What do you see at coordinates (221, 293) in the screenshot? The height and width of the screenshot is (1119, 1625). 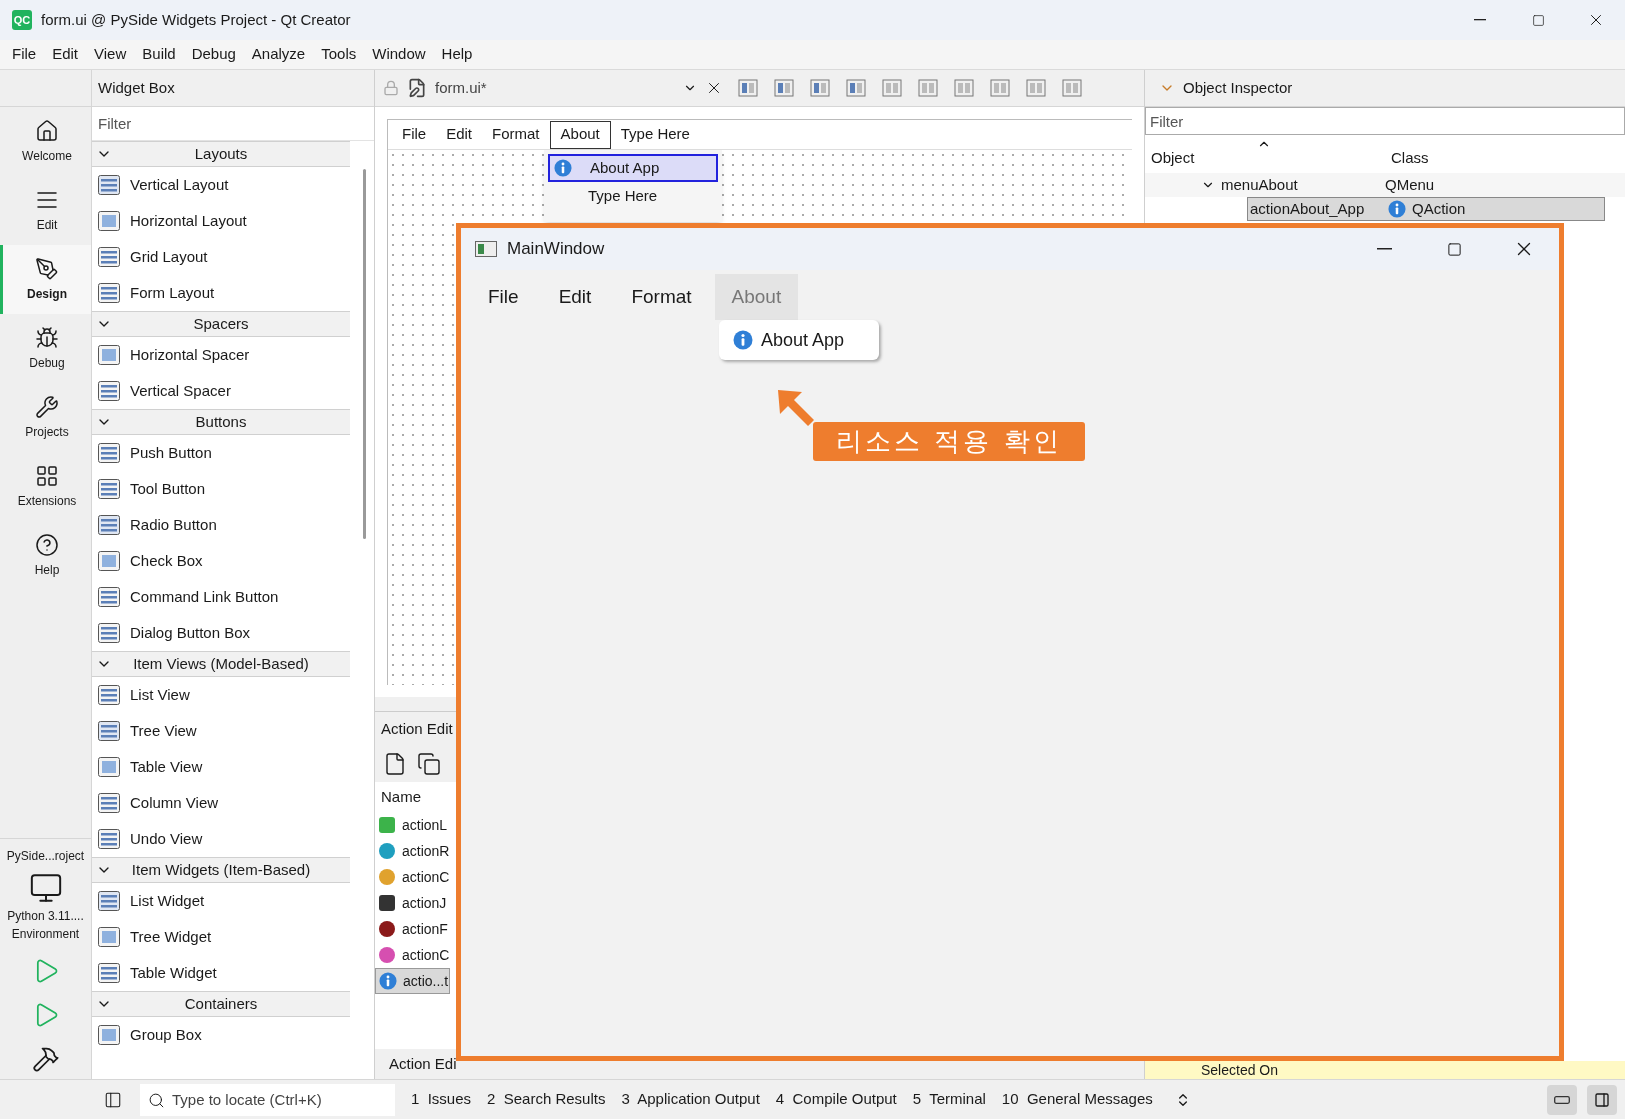 I see `widget-item: Form Layout` at bounding box center [221, 293].